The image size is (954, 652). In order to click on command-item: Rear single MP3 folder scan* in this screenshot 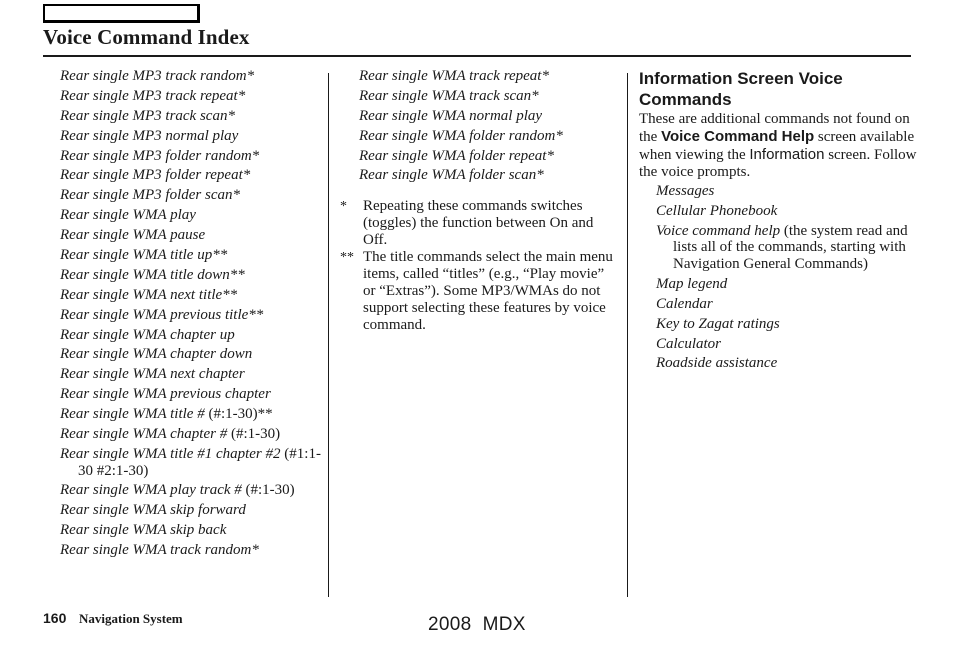, I will do `click(191, 195)`.